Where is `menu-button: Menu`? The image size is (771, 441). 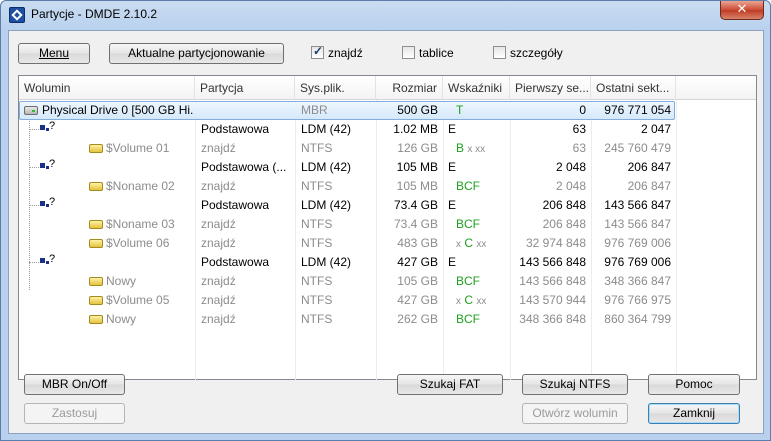
menu-button: Menu is located at coordinates (54, 53).